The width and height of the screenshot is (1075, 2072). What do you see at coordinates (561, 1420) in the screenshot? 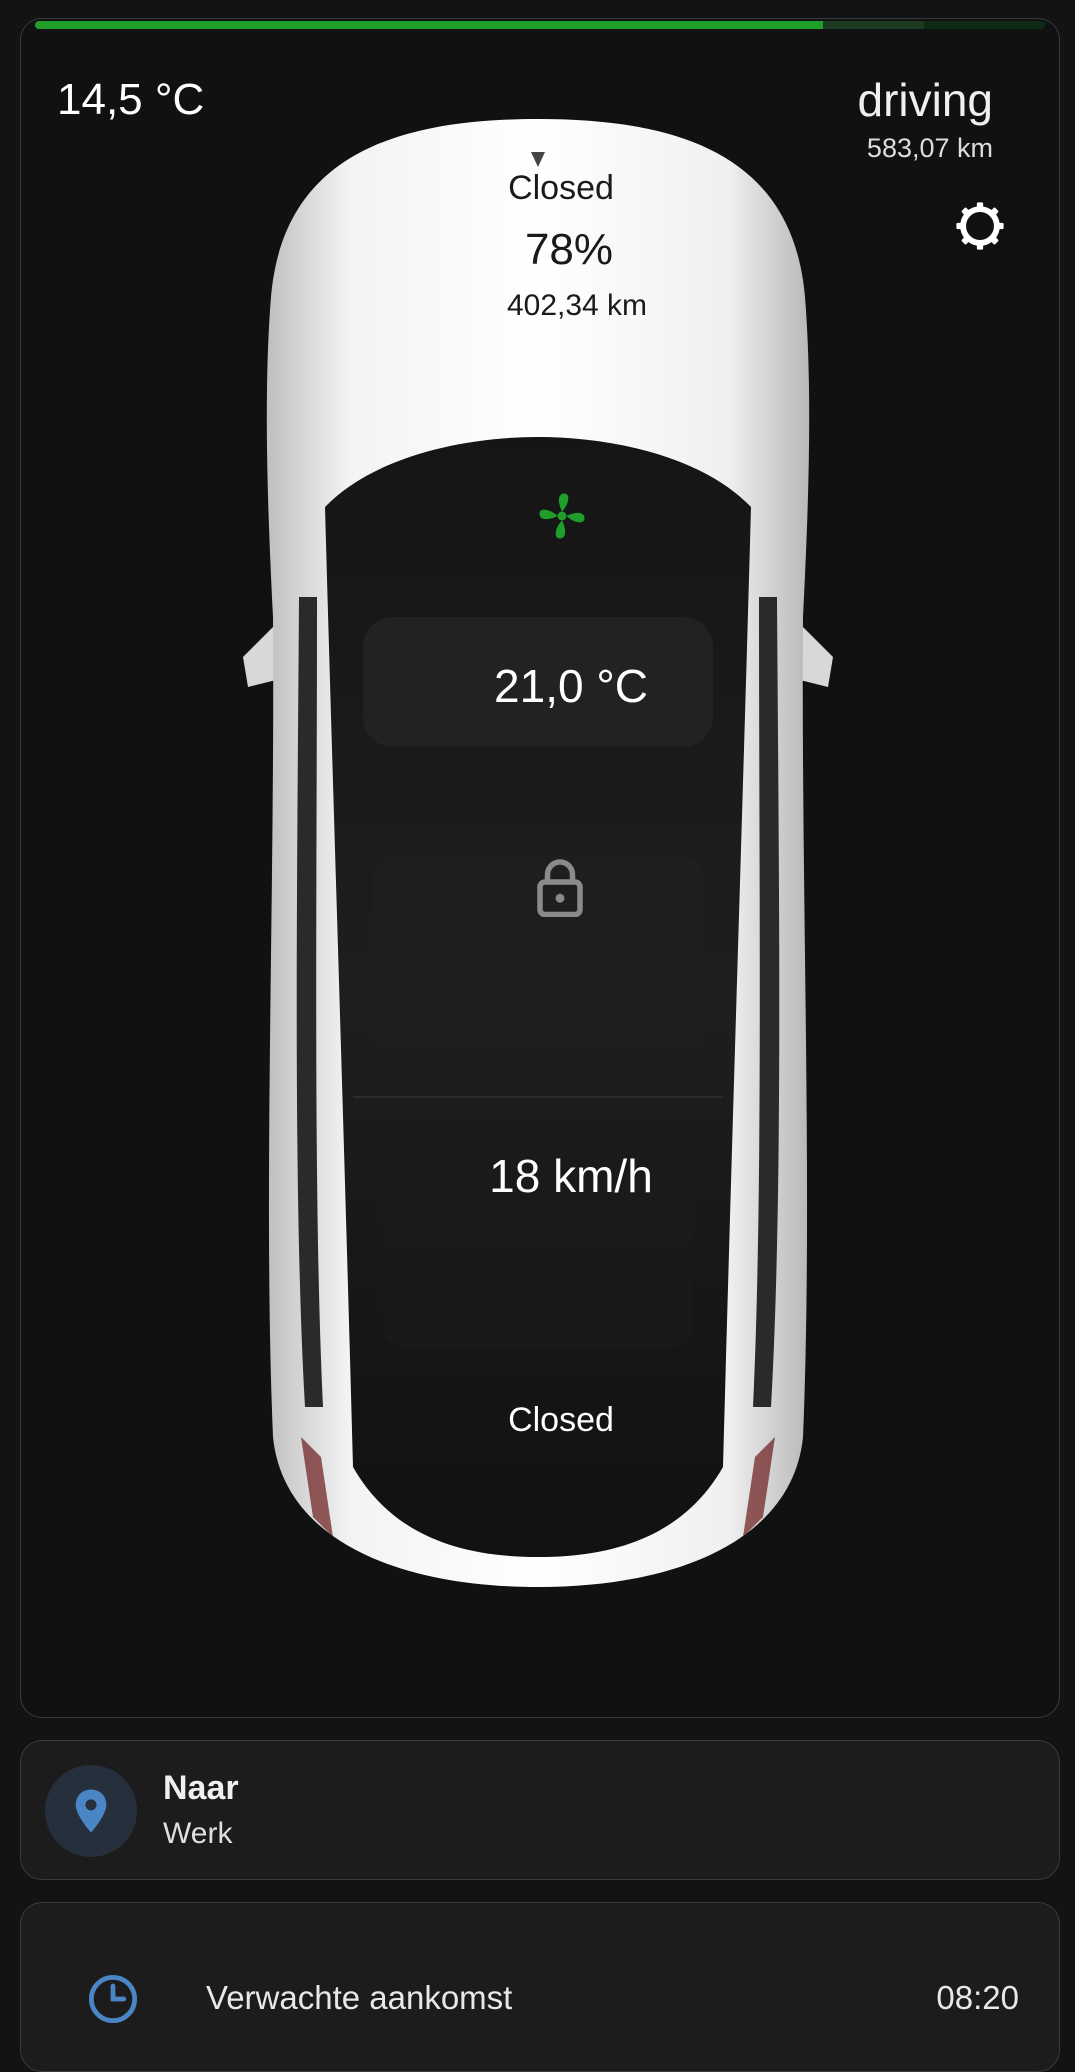
I see `trunk-status: Closed` at bounding box center [561, 1420].